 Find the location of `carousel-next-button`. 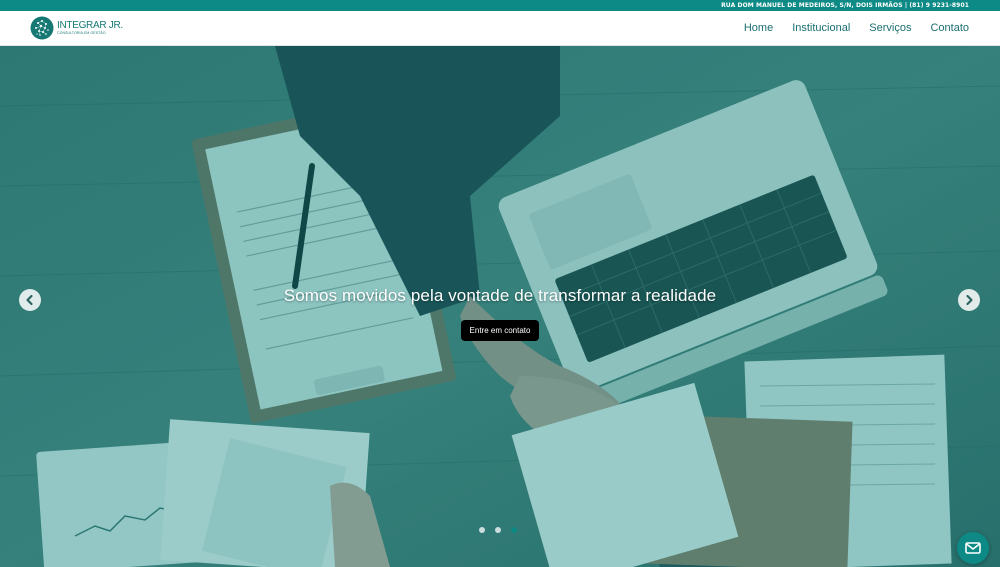

carousel-next-button is located at coordinates (969, 300).